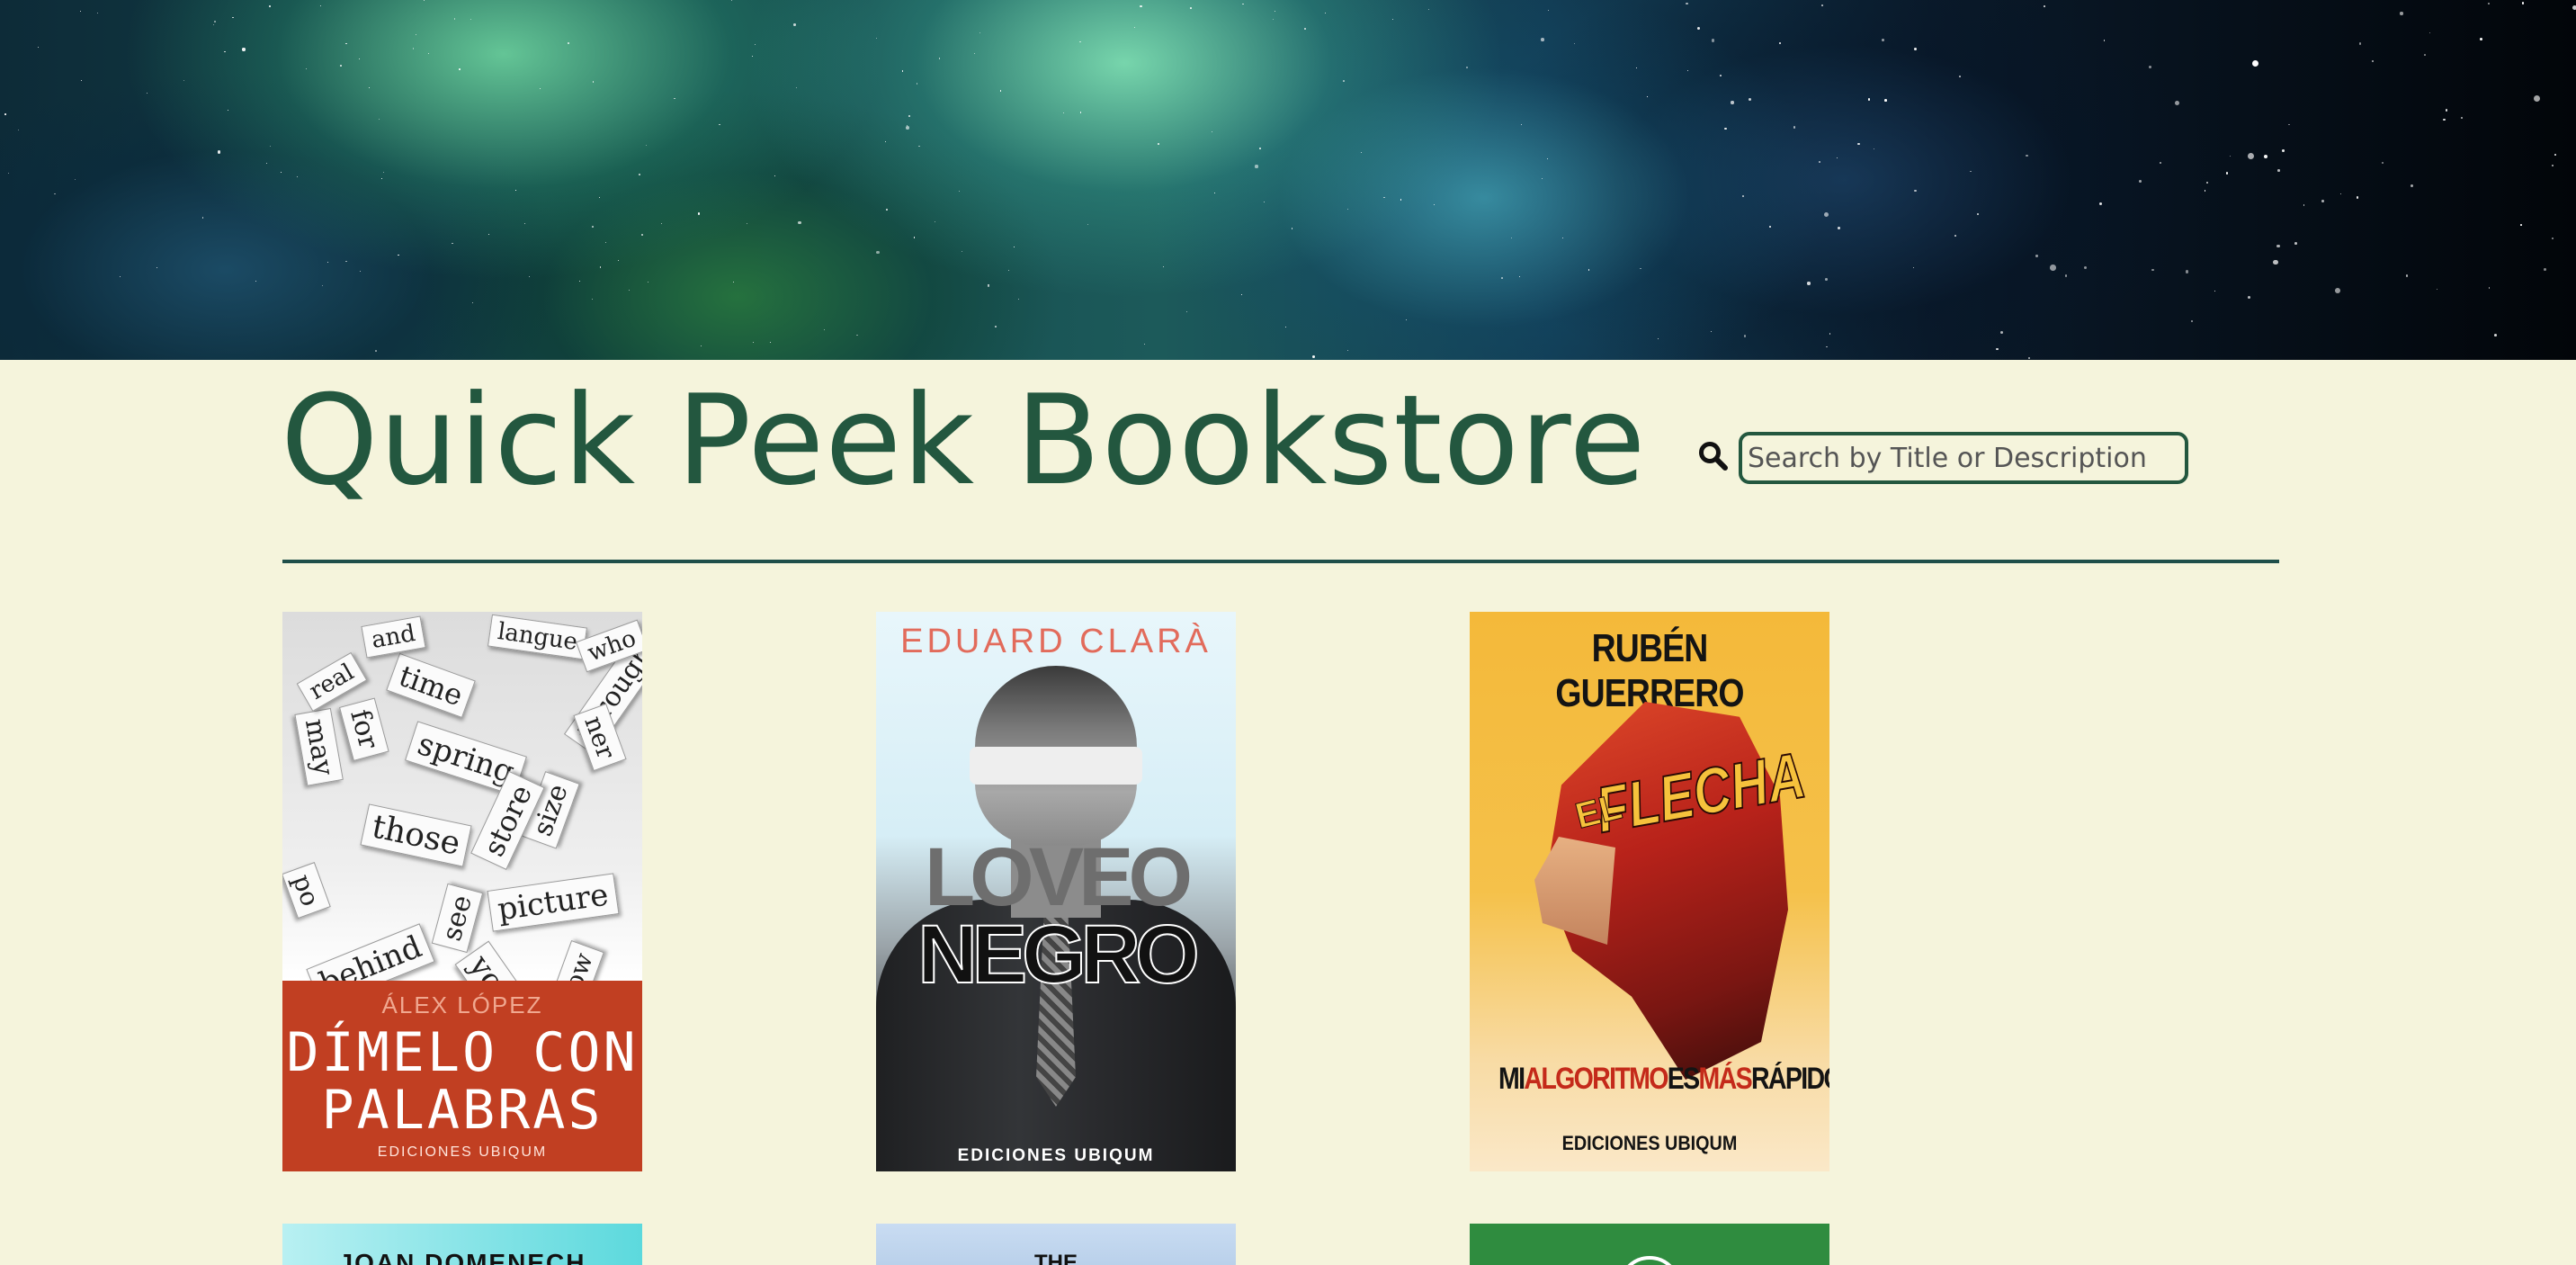 The height and width of the screenshot is (1265, 2576). I want to click on book-title-line: NEGRO, so click(1058, 955).